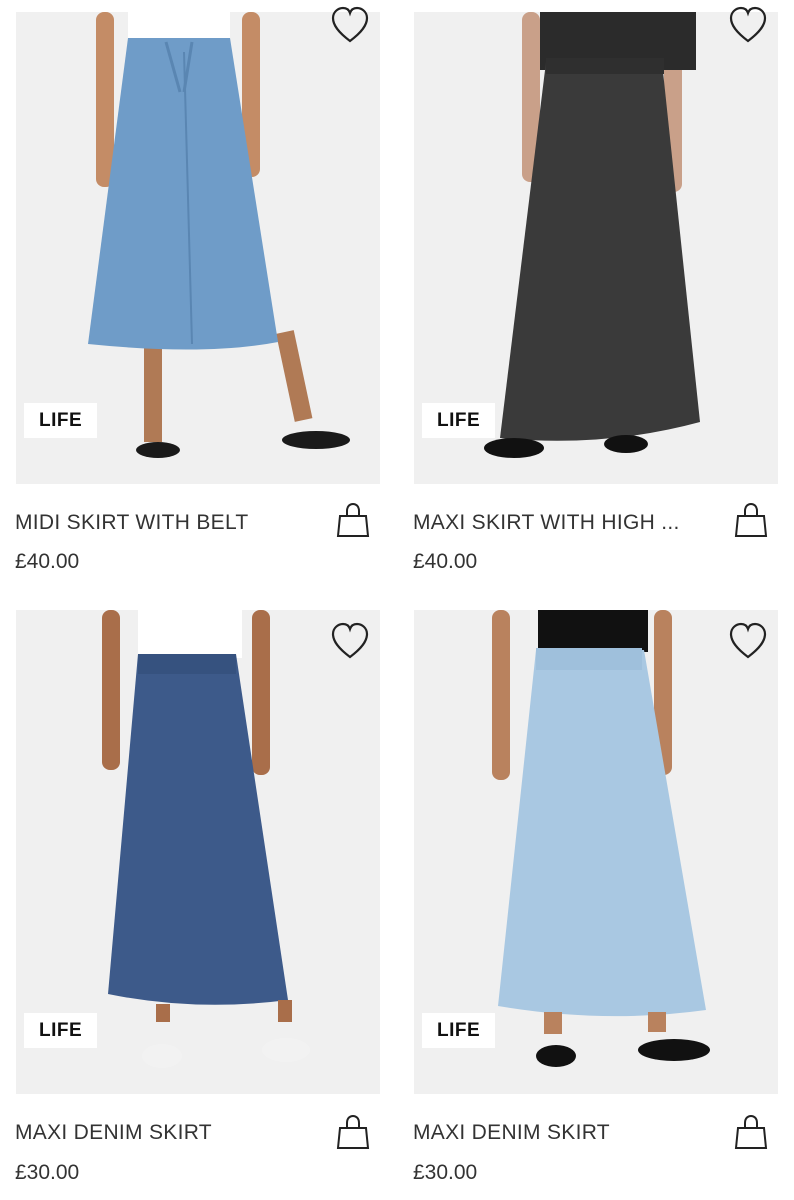 The width and height of the screenshot is (794, 1200). Describe the element at coordinates (165, 523) in the screenshot. I see `product-title: MIDI SKIRT WITH BELT` at that location.